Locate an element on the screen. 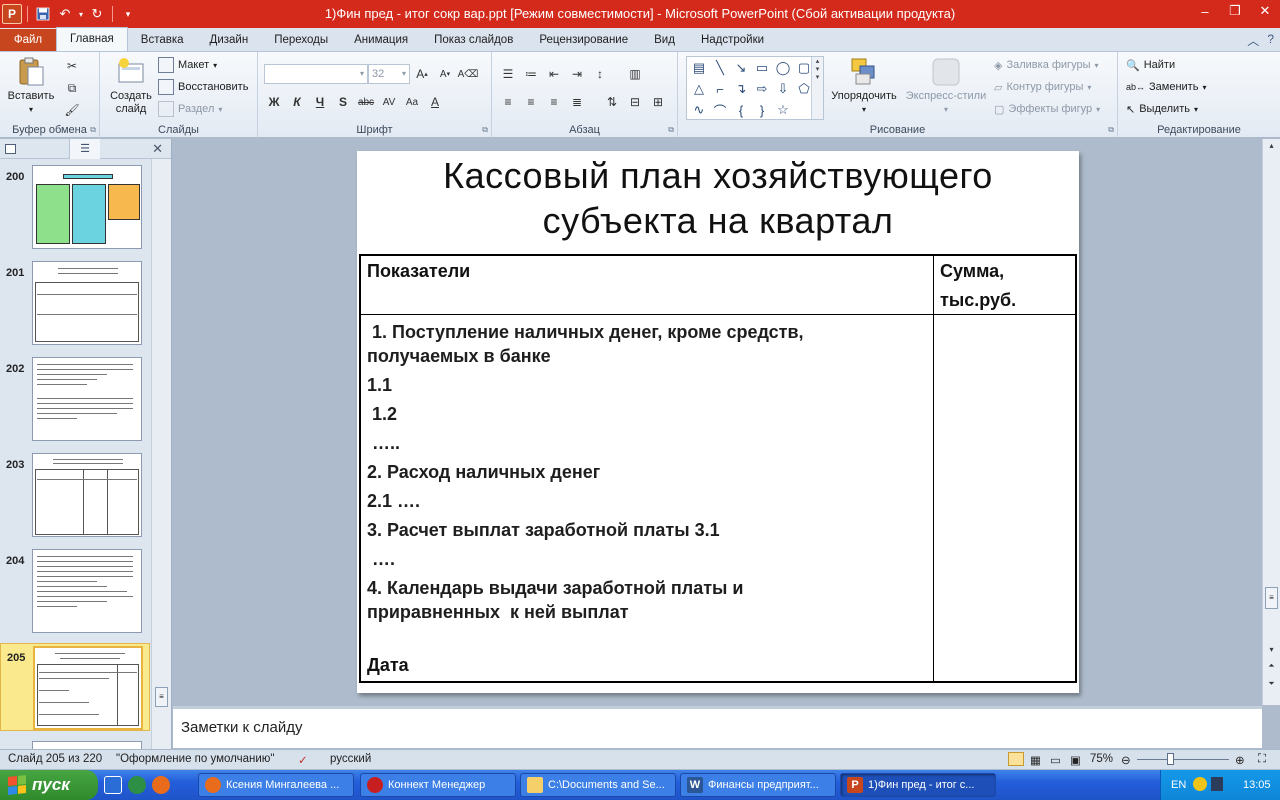 Image resolution: width=1280 pixels, height=800 pixels. char-spacing-icon: AV is located at coordinates (389, 102).